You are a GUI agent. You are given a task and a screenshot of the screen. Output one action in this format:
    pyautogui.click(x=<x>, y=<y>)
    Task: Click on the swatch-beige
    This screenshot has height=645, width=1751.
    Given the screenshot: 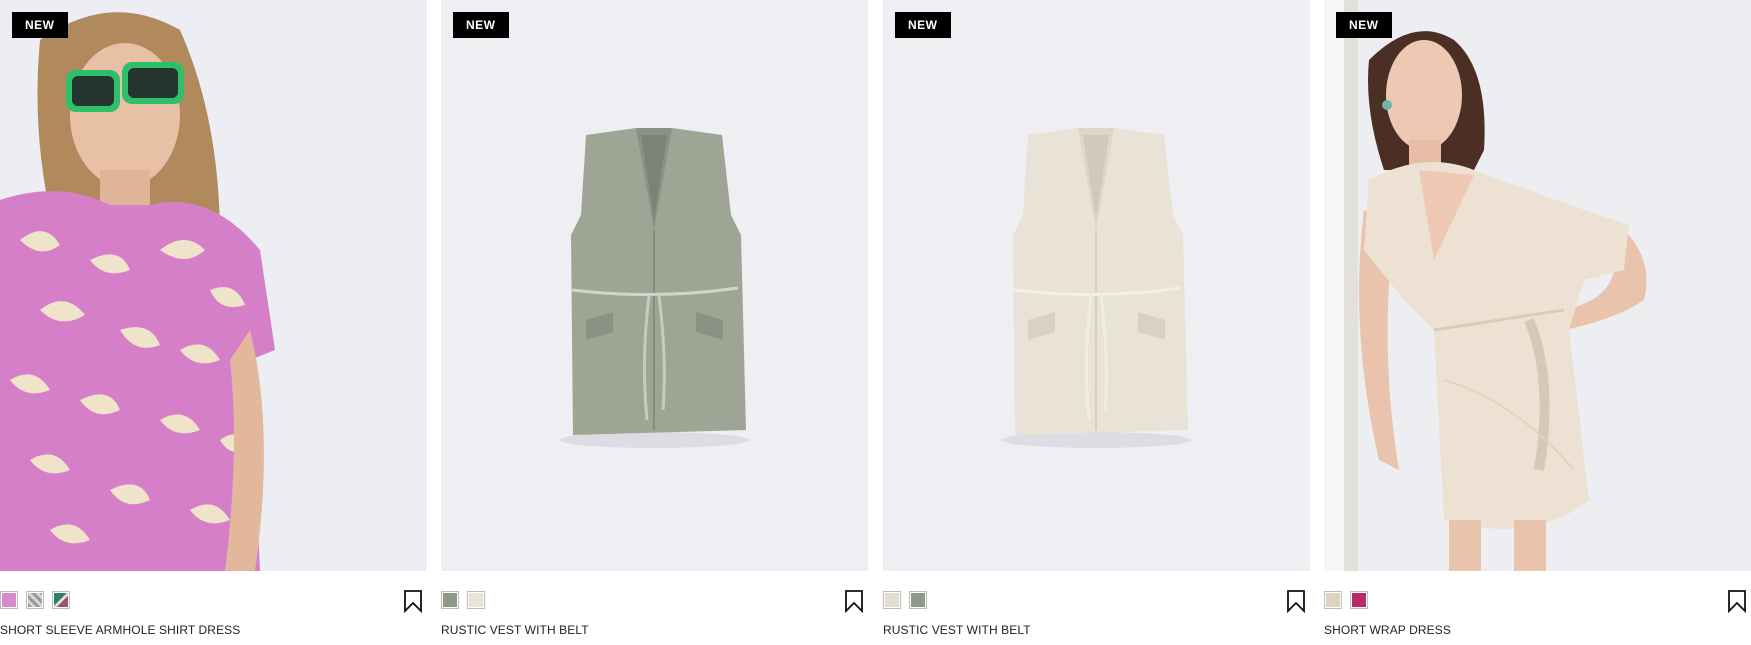 What is the action you would take?
    pyautogui.click(x=1333, y=600)
    